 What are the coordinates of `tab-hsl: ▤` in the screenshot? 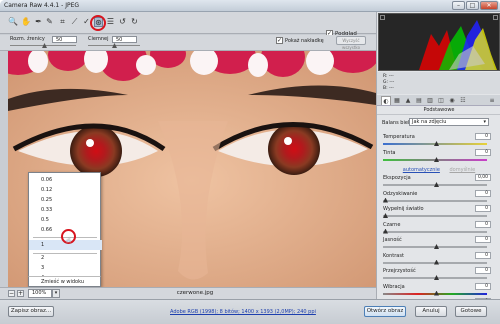 It's located at (419, 100).